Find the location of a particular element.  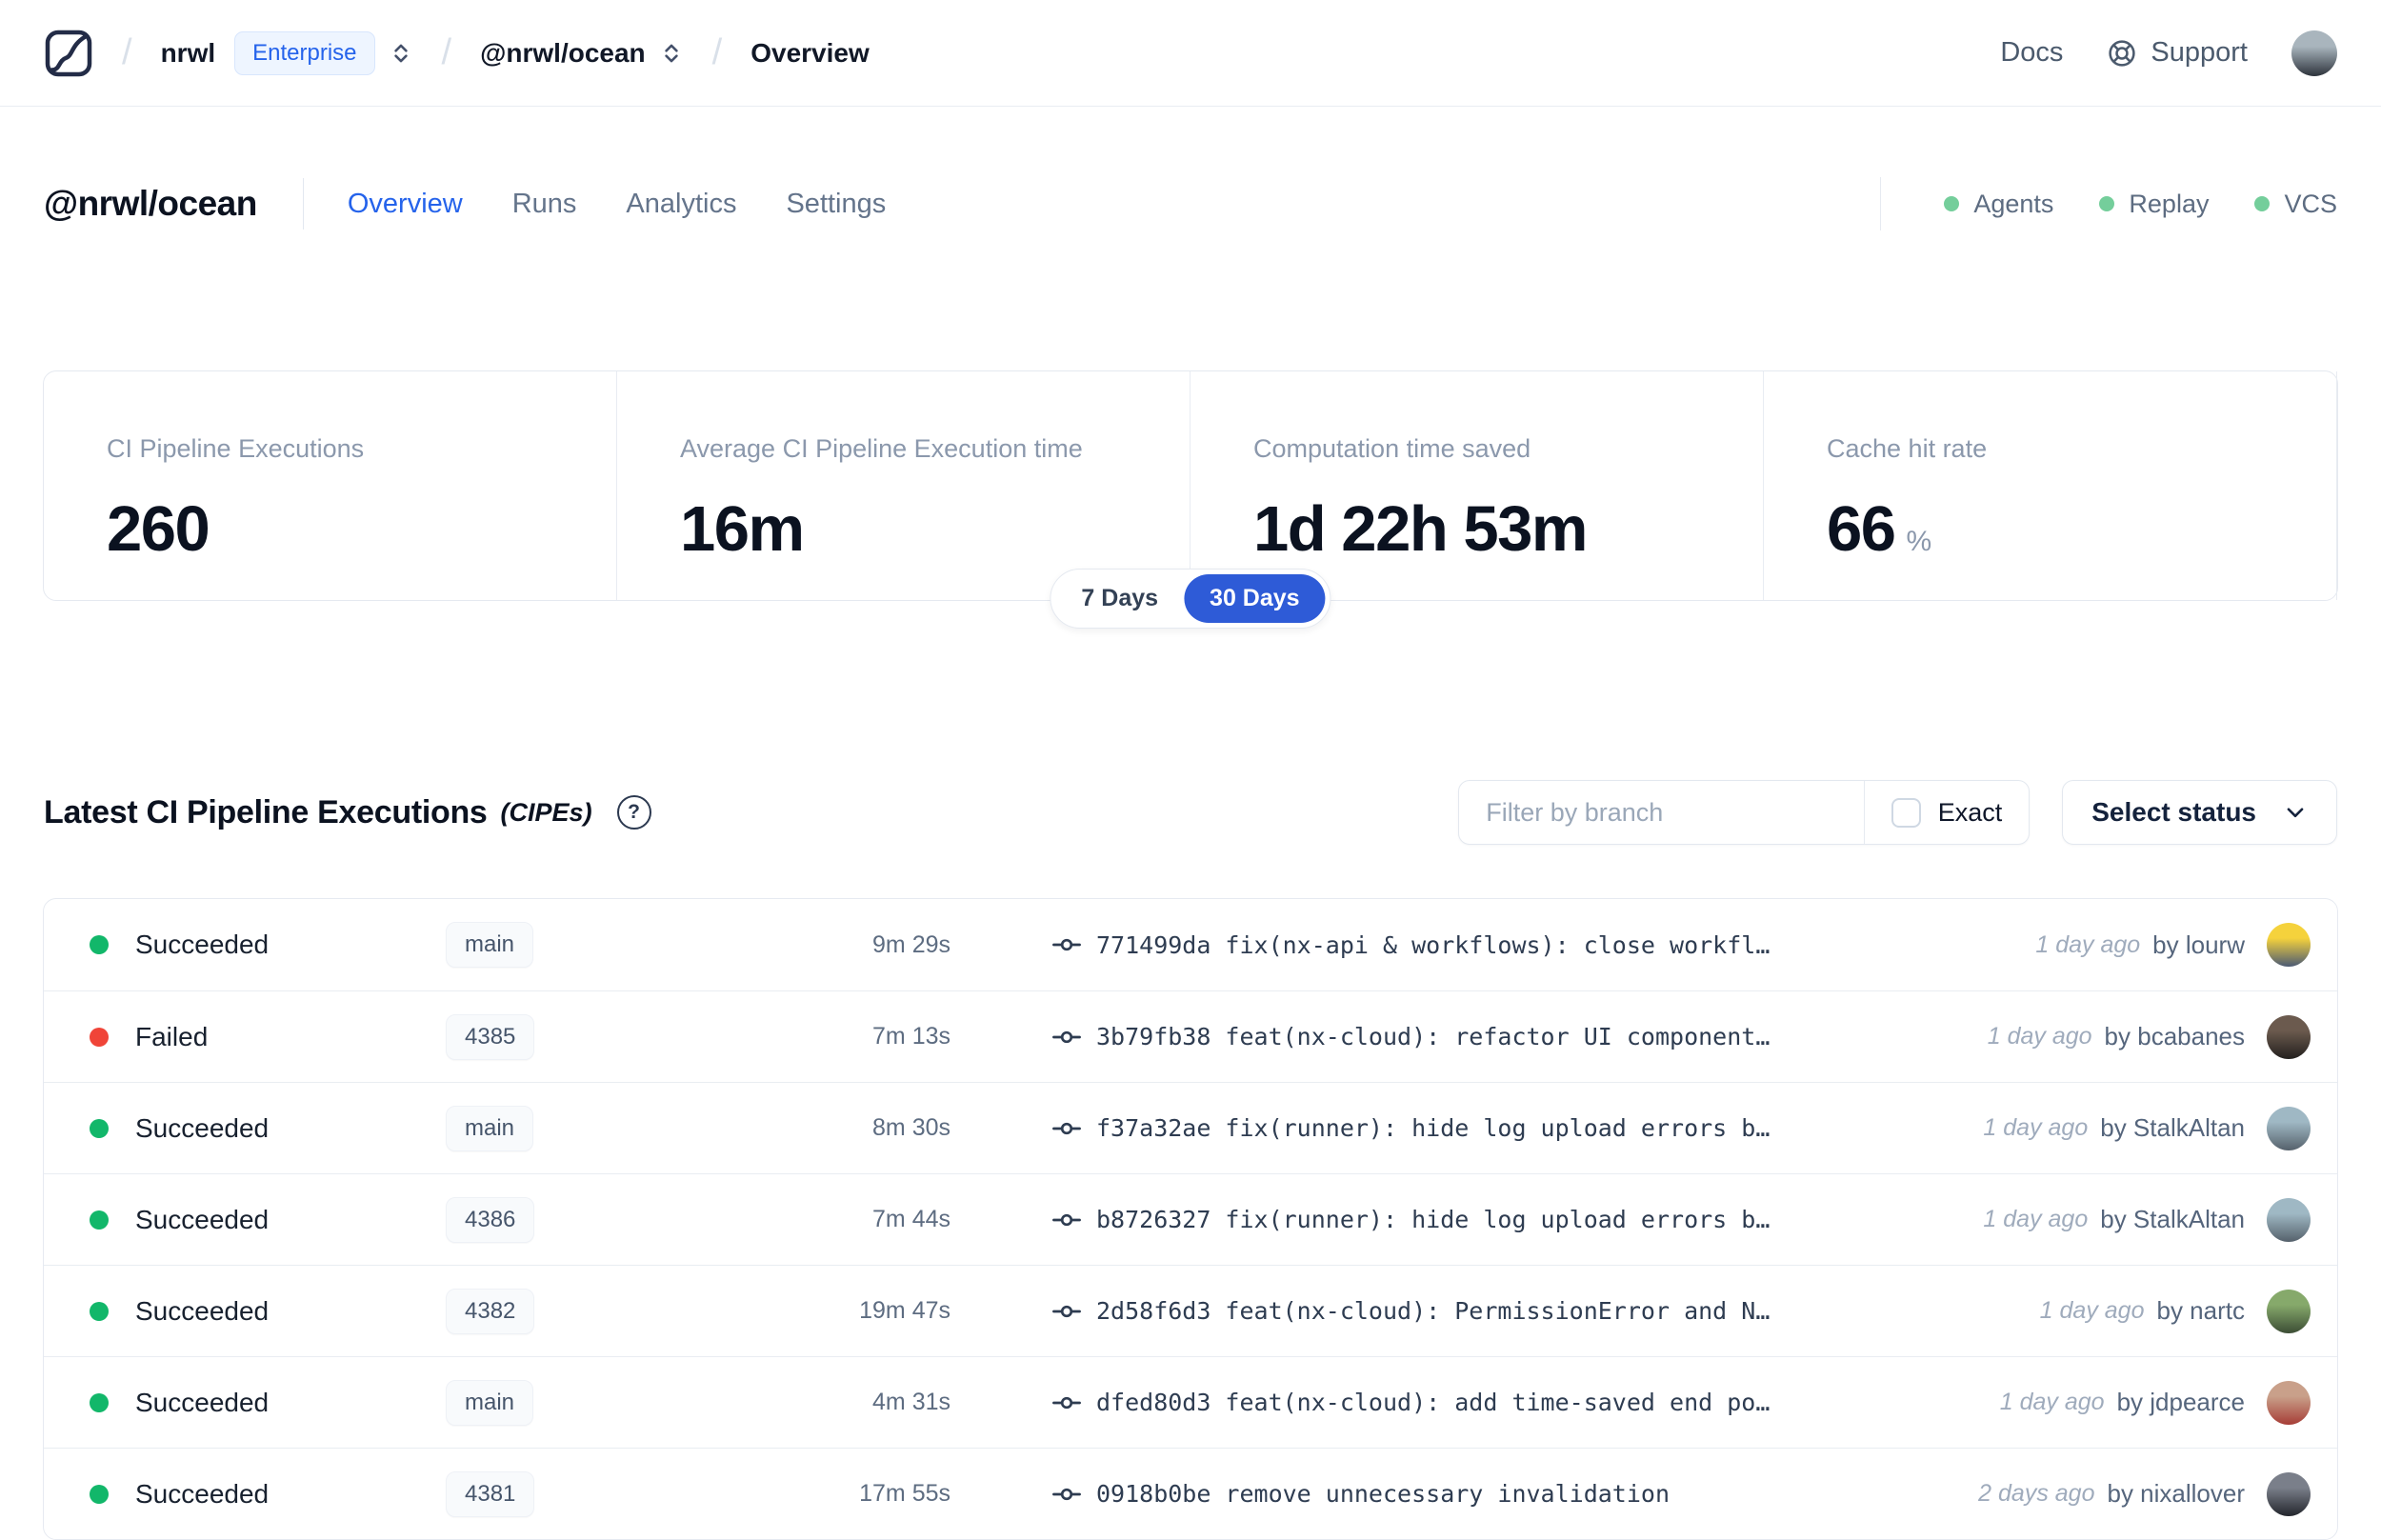

branch-cell: 4382 is located at coordinates (567, 1311).